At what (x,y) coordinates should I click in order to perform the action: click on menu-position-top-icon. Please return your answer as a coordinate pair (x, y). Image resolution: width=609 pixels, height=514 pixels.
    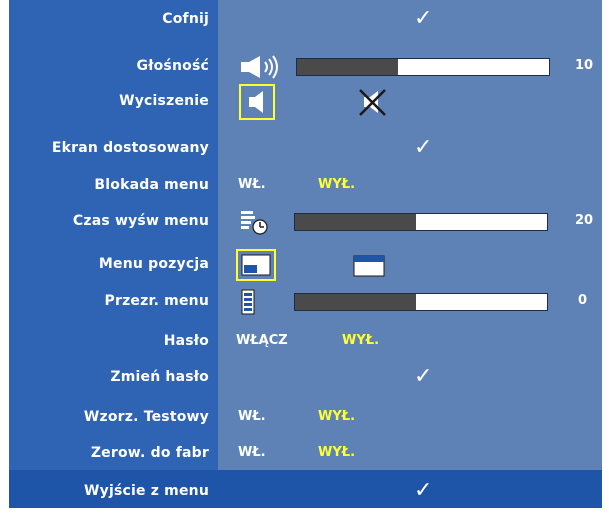
    Looking at the image, I should click on (369, 266).